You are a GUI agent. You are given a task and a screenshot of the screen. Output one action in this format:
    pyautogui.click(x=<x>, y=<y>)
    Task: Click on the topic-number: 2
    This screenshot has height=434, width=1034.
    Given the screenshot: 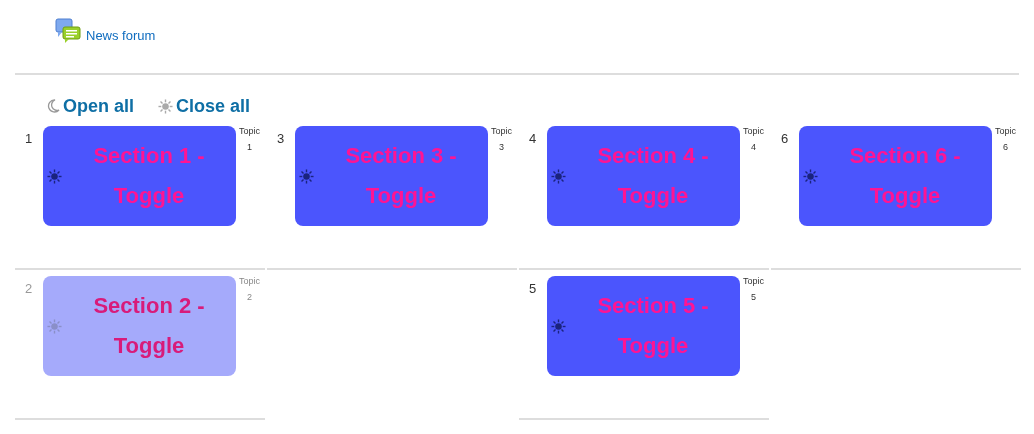 What is the action you would take?
    pyautogui.click(x=249, y=297)
    